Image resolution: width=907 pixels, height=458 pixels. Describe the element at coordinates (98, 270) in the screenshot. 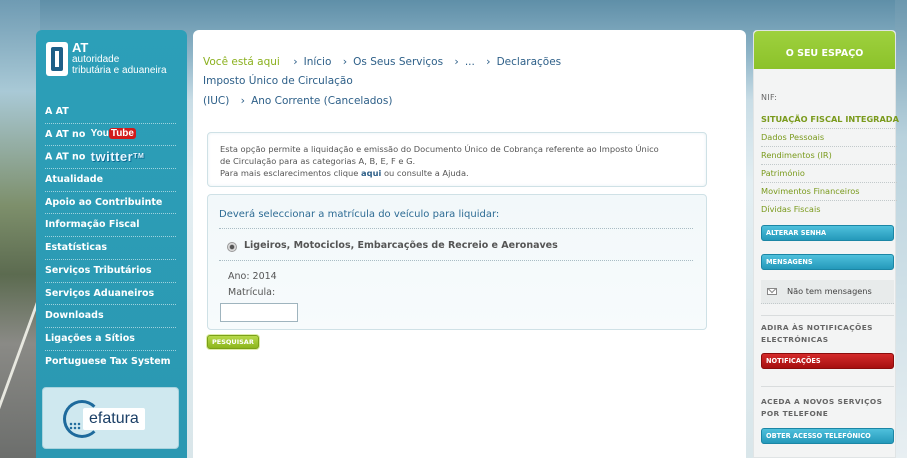

I see `nav-item-label: Serviços Tributários` at that location.